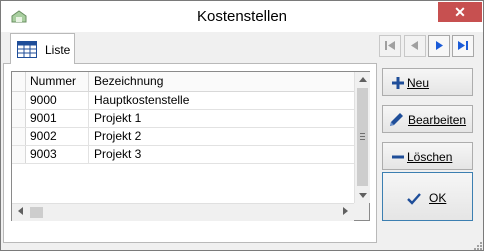 Image resolution: width=484 pixels, height=251 pixels. I want to click on close-icon: ✕, so click(460, 12).